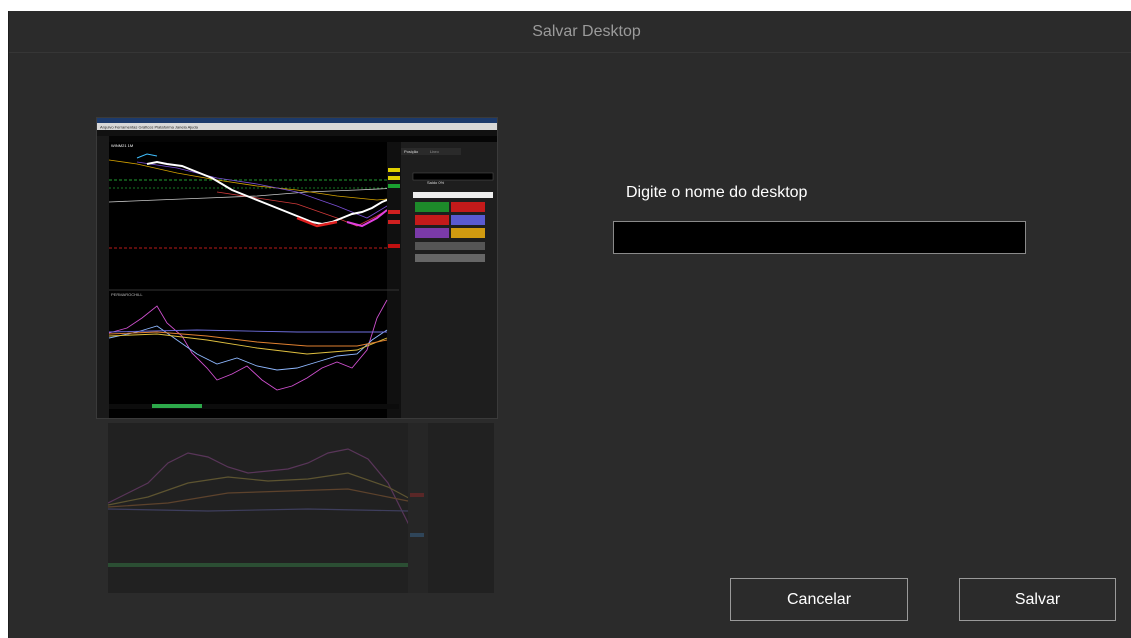 This screenshot has height=638, width=1131. What do you see at coordinates (434, 151) in the screenshot?
I see `preview-tab-book: Livro` at bounding box center [434, 151].